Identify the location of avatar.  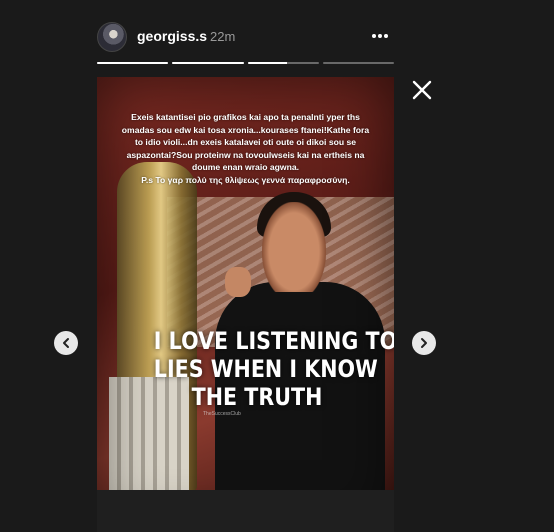
(112, 37).